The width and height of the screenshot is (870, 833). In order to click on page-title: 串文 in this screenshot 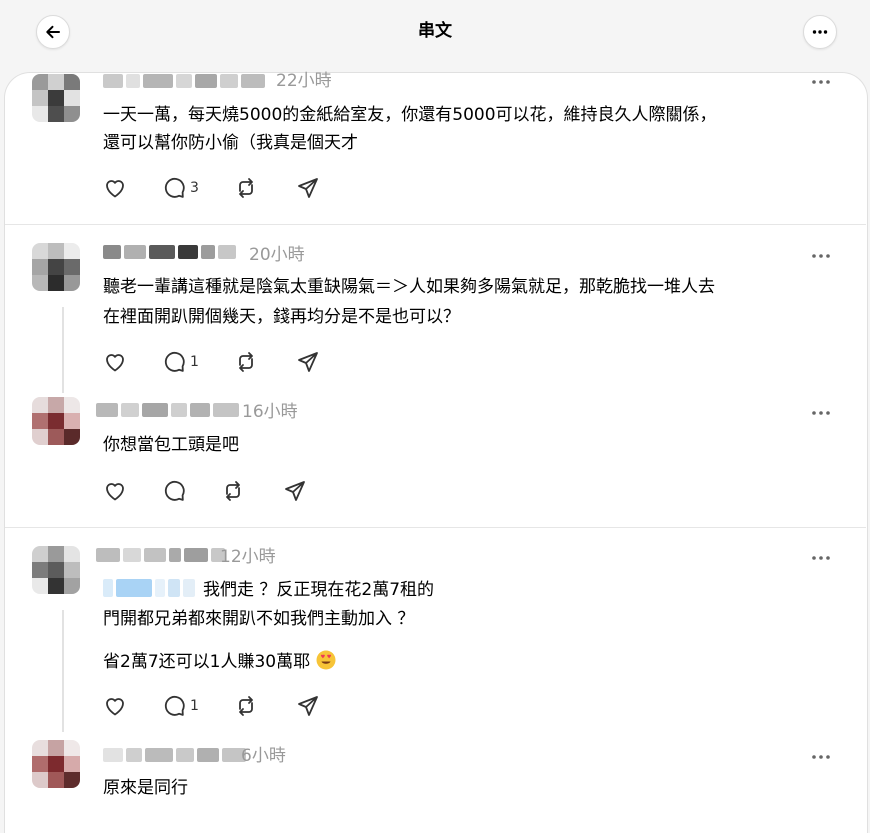, I will do `click(435, 31)`.